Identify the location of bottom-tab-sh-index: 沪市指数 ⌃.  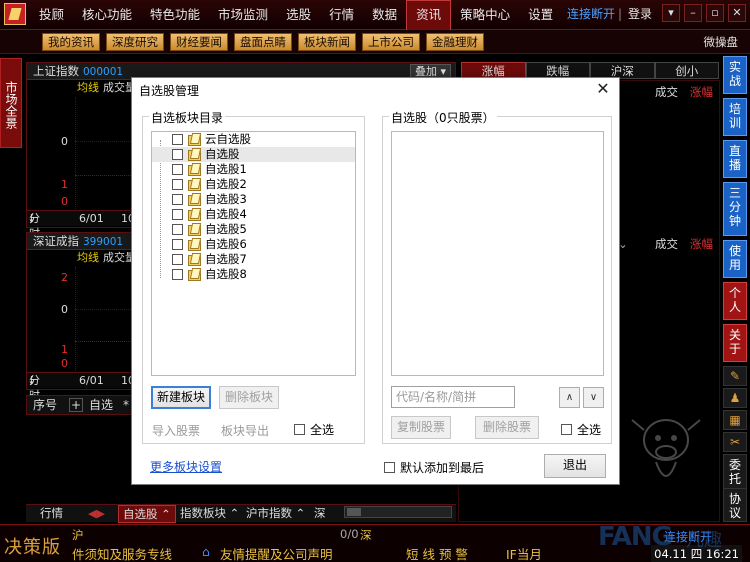
(275, 514).